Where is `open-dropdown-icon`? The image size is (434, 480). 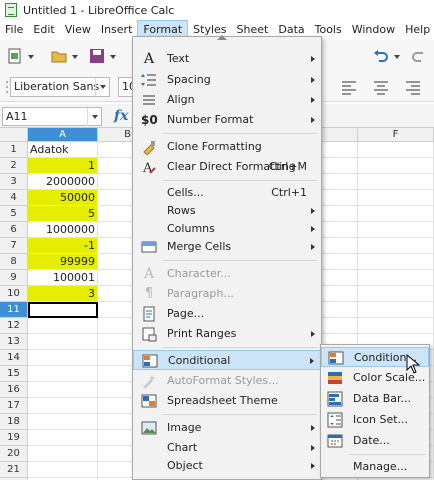 open-dropdown-icon is located at coordinates (75, 57).